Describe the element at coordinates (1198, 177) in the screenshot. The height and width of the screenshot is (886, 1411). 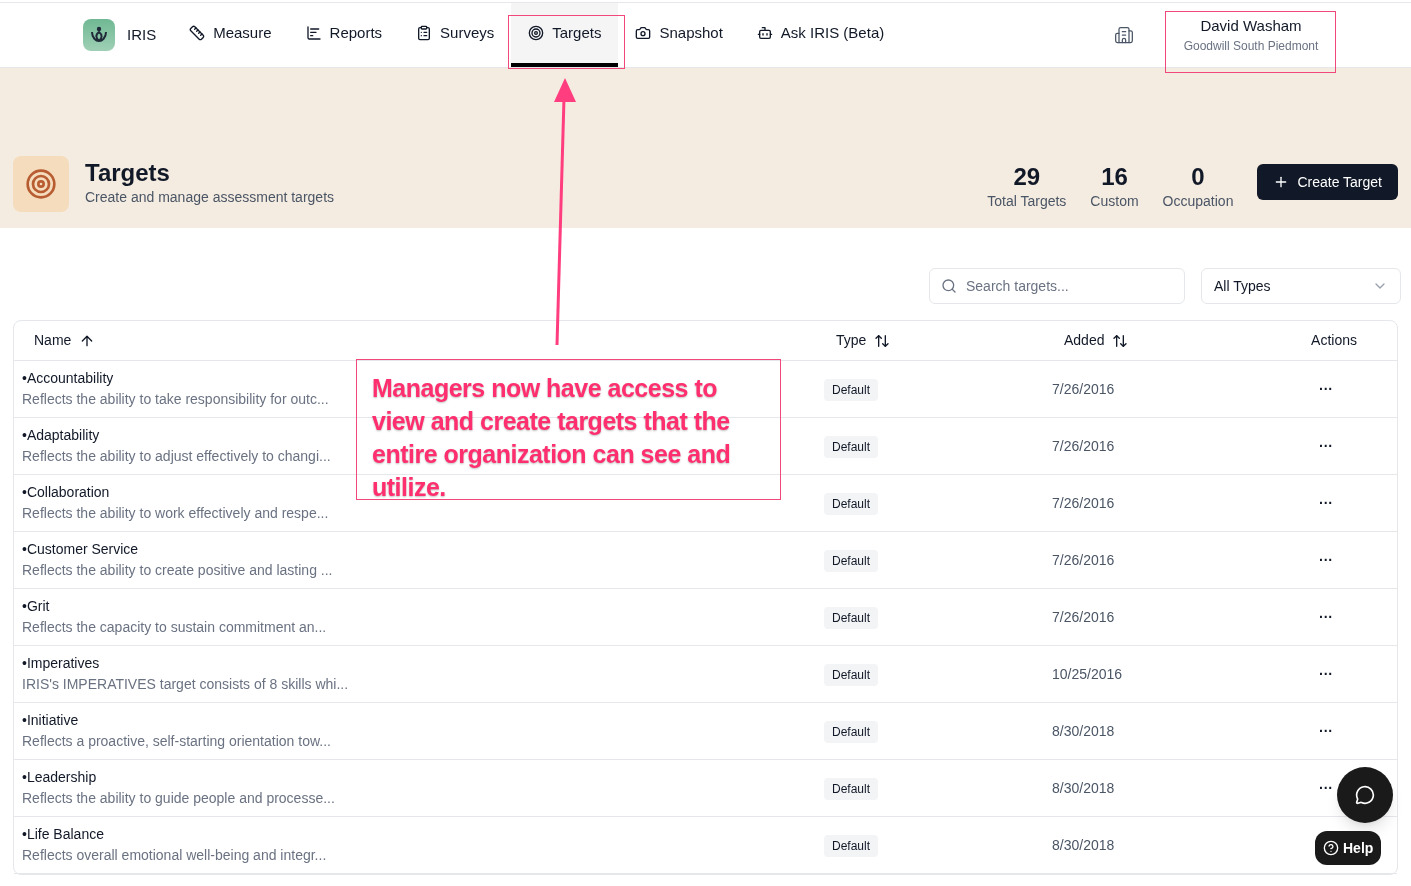
I see `stat-value: 0` at that location.